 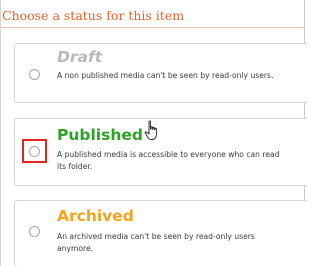 What do you see at coordinates (100, 135) in the screenshot?
I see `status-title-published: Published` at bounding box center [100, 135].